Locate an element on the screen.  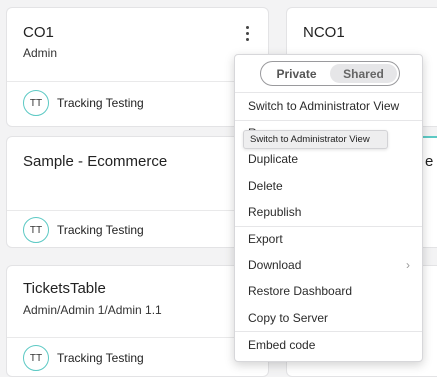
menu-item-duplicate: Duplicate is located at coordinates (330, 159).